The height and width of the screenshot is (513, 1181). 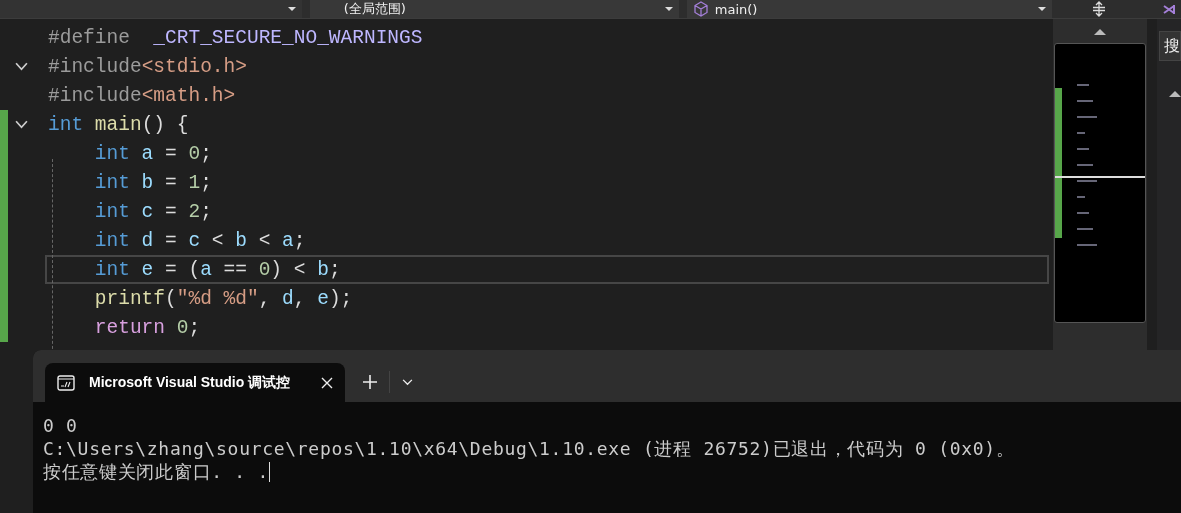 I want to click on expand-icon, so click(x=1175, y=94).